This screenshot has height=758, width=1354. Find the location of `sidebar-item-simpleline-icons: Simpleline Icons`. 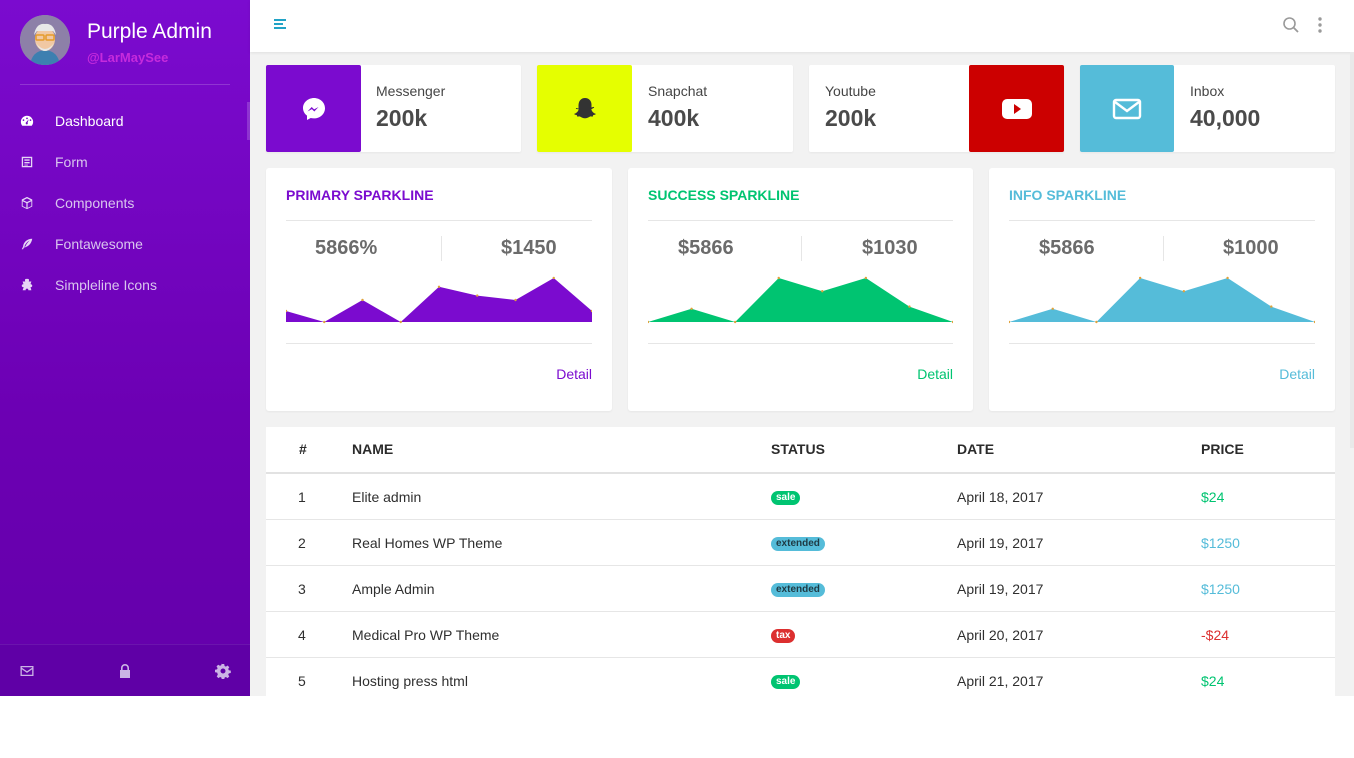

sidebar-item-simpleline-icons: Simpleline Icons is located at coordinates (125, 284).